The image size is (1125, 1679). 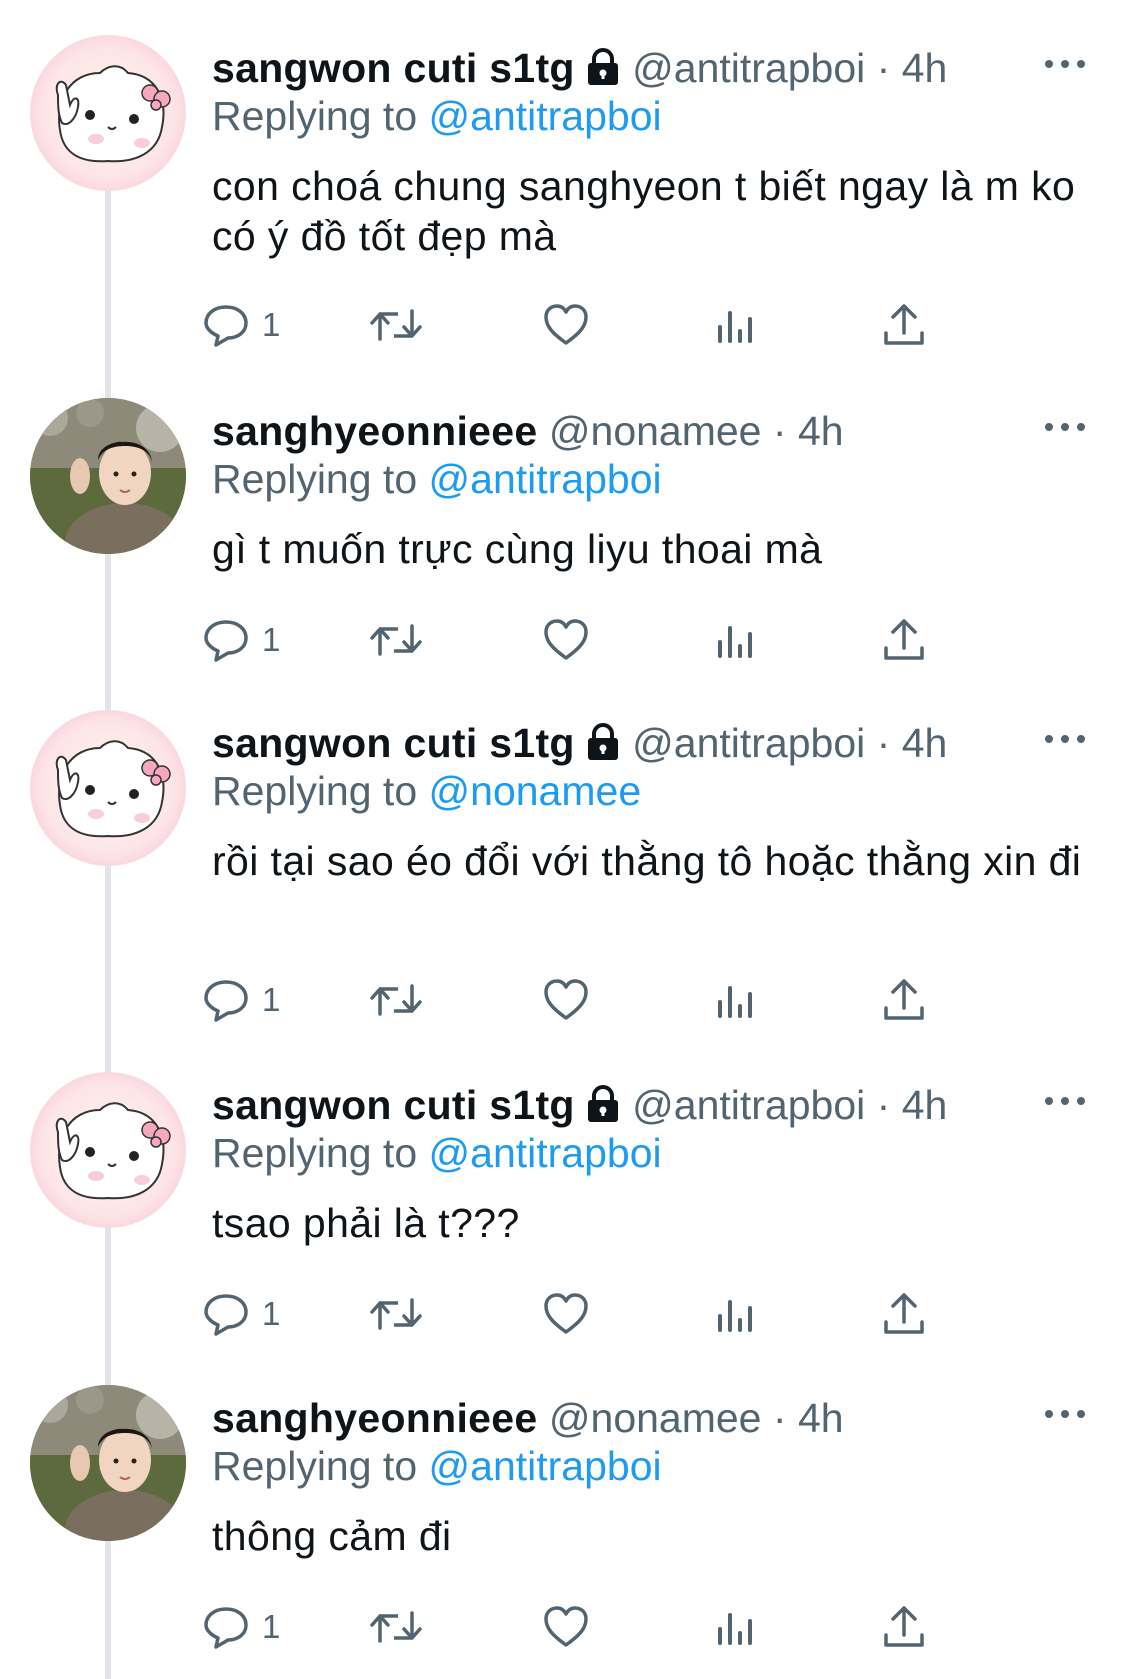 What do you see at coordinates (332, 1536) in the screenshot?
I see `tweet-text: thông cảm đi` at bounding box center [332, 1536].